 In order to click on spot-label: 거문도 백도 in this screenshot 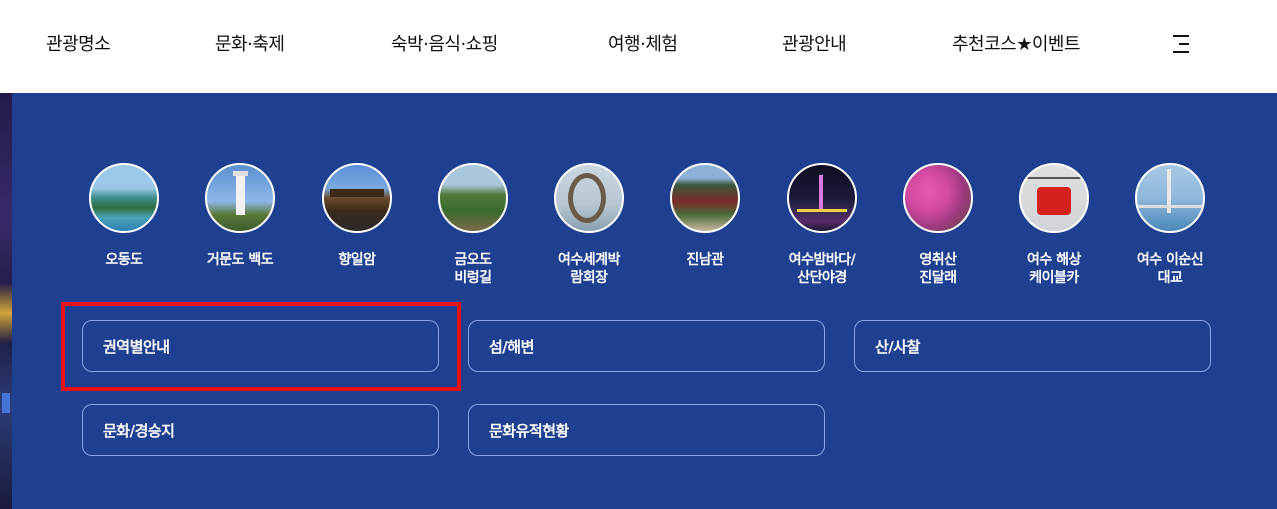, I will do `click(240, 260)`.